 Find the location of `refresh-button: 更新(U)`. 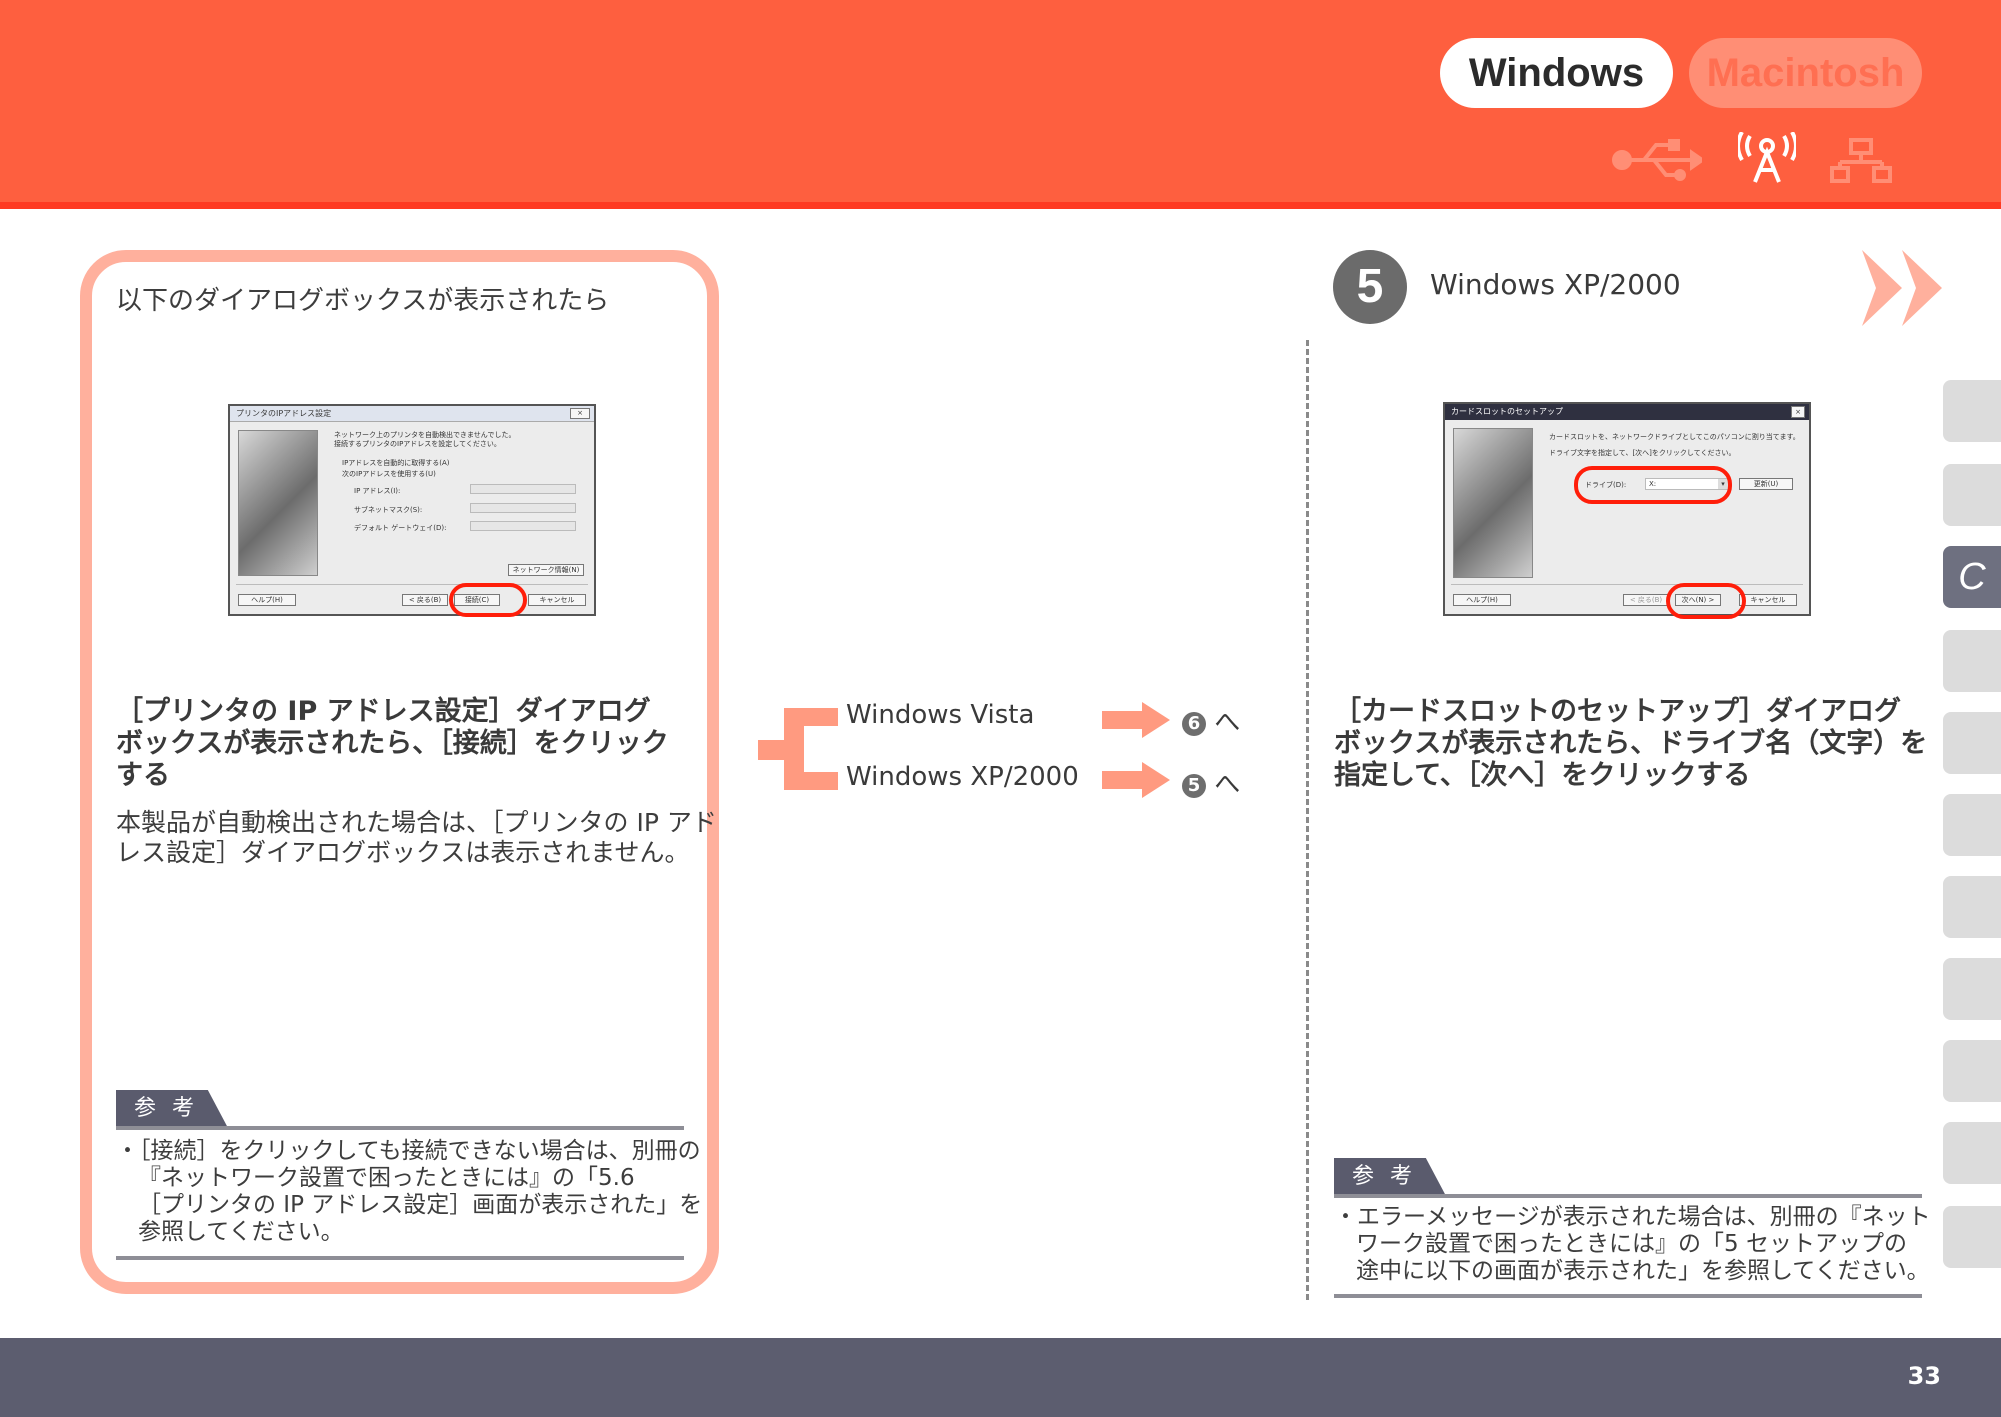

refresh-button: 更新(U) is located at coordinates (1766, 484).